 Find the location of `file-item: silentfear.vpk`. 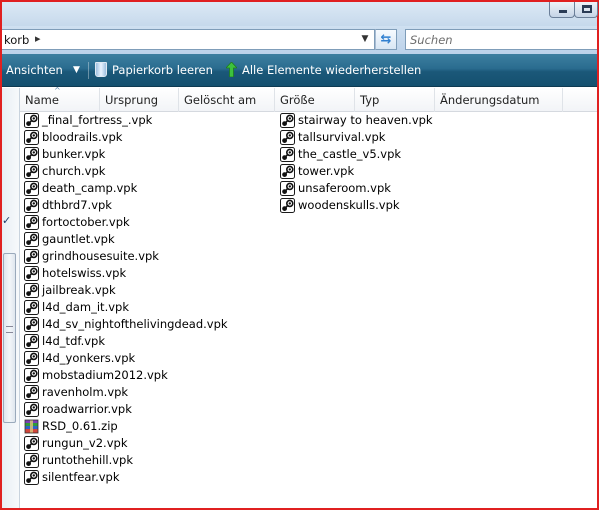

file-item: silentfear.vpk is located at coordinates (125, 477).